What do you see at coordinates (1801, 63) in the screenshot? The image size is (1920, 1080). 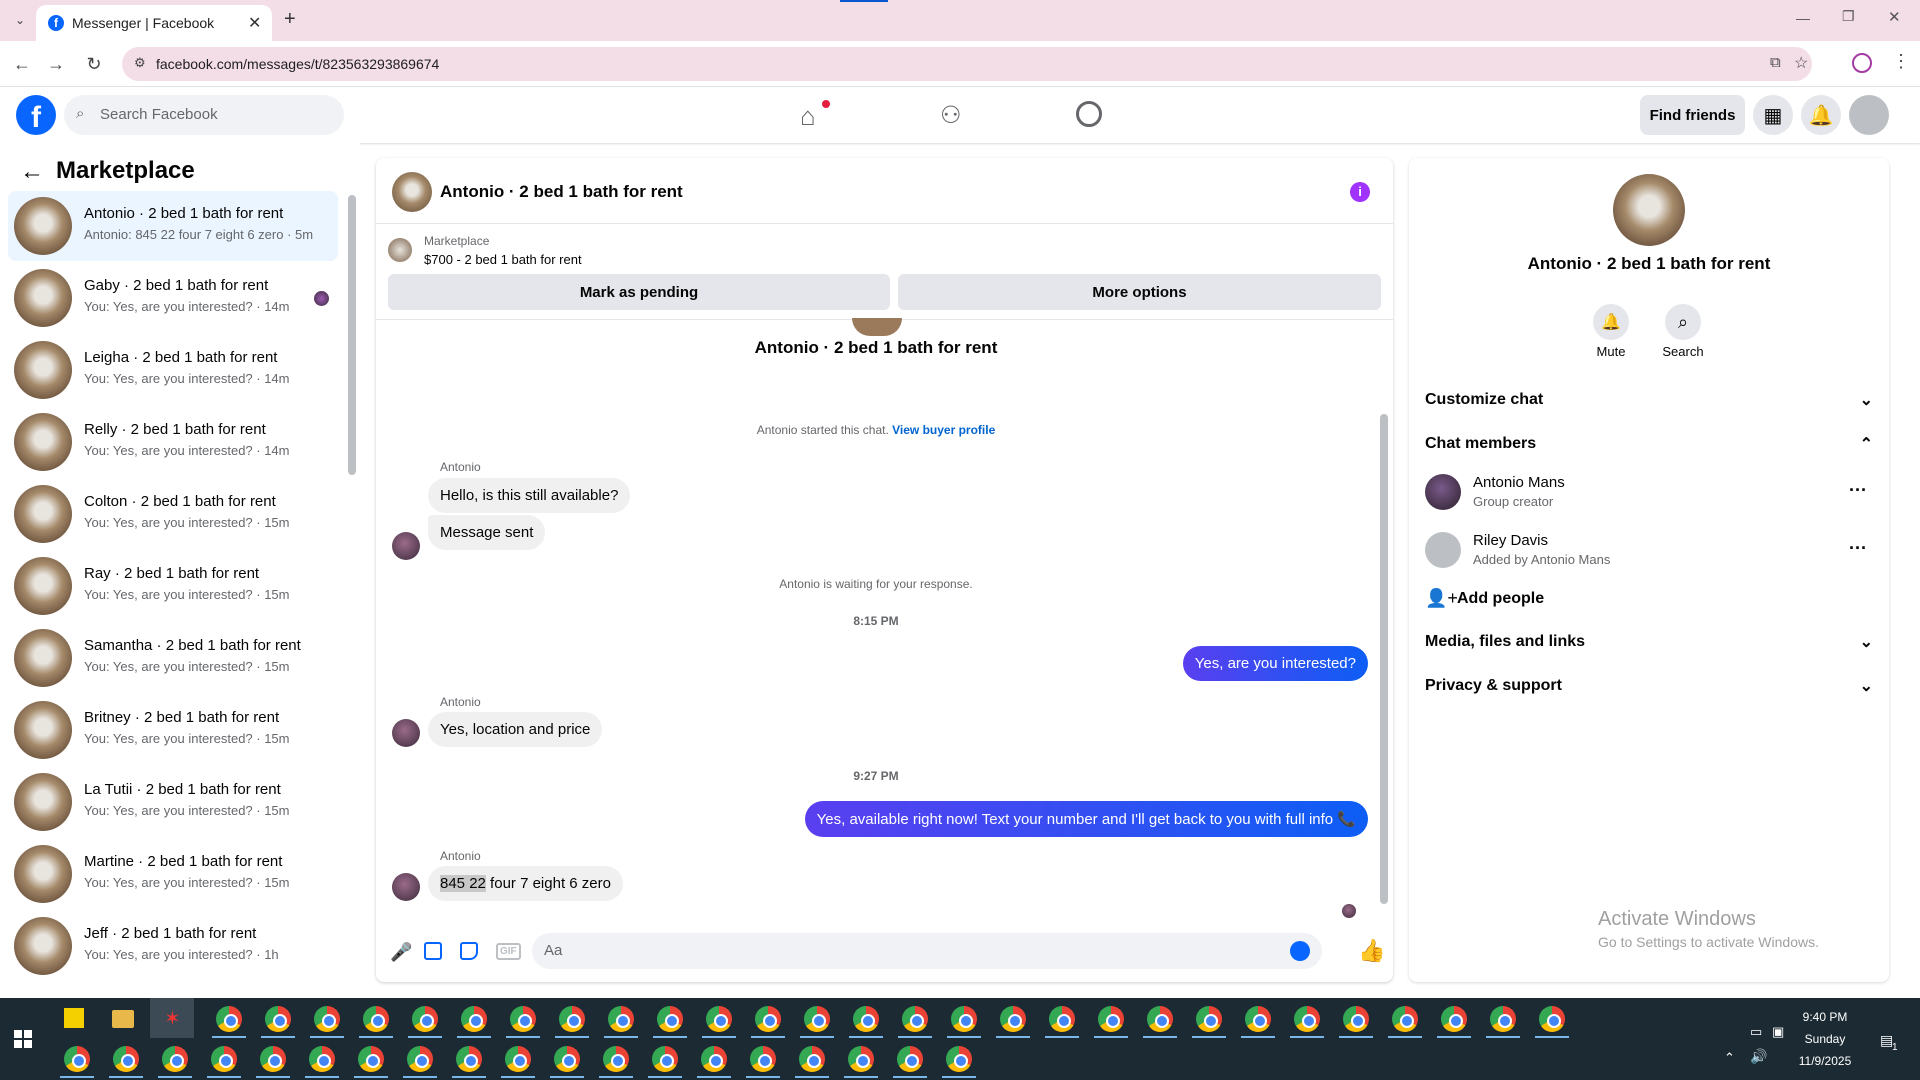 I see `bookmark-star-icon: ☆` at bounding box center [1801, 63].